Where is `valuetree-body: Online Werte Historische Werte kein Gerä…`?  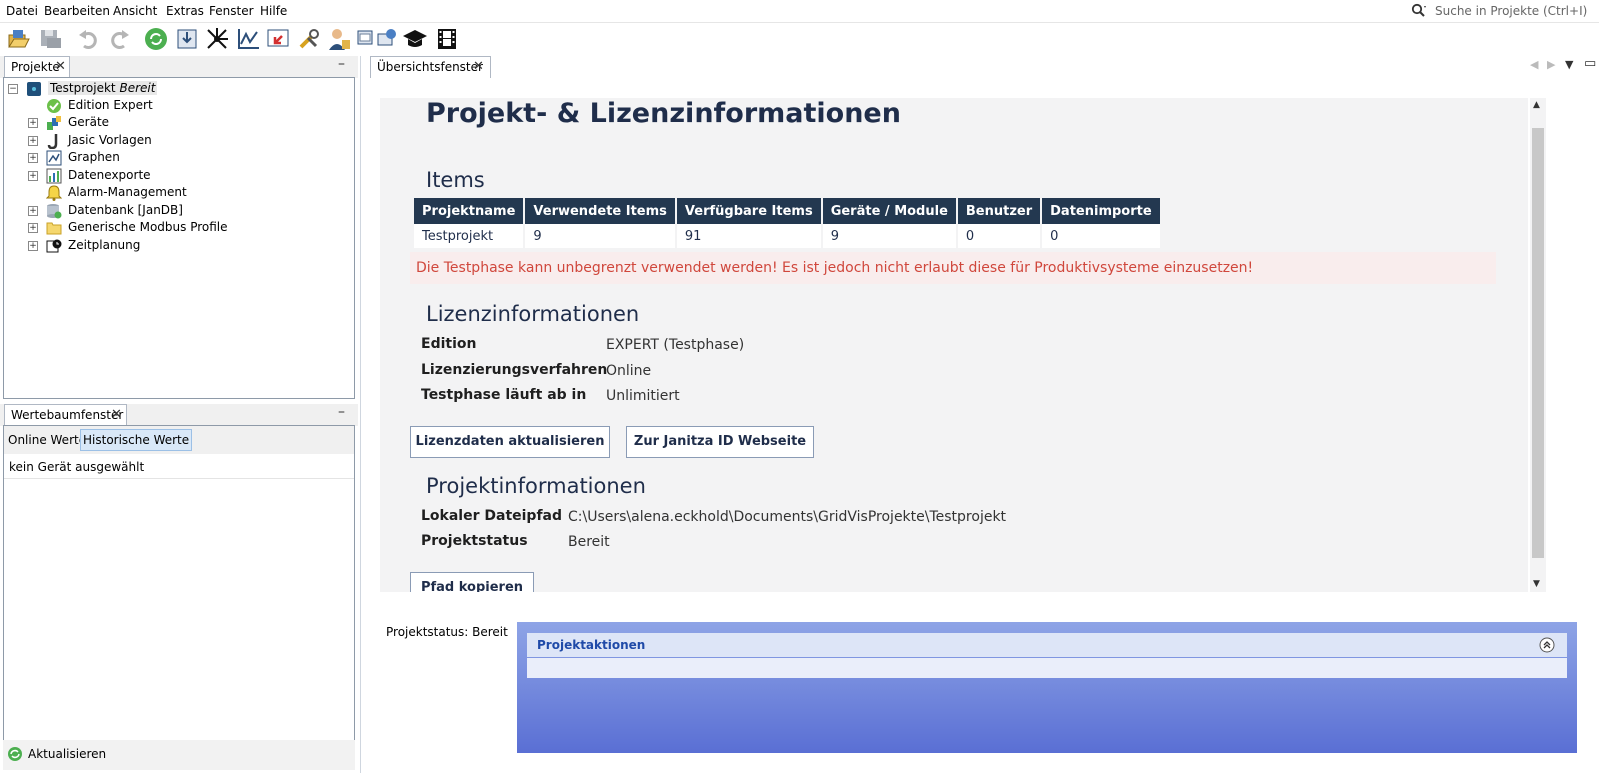
valuetree-body: Online Werte Historische Werte kein Gerä… is located at coordinates (179, 586).